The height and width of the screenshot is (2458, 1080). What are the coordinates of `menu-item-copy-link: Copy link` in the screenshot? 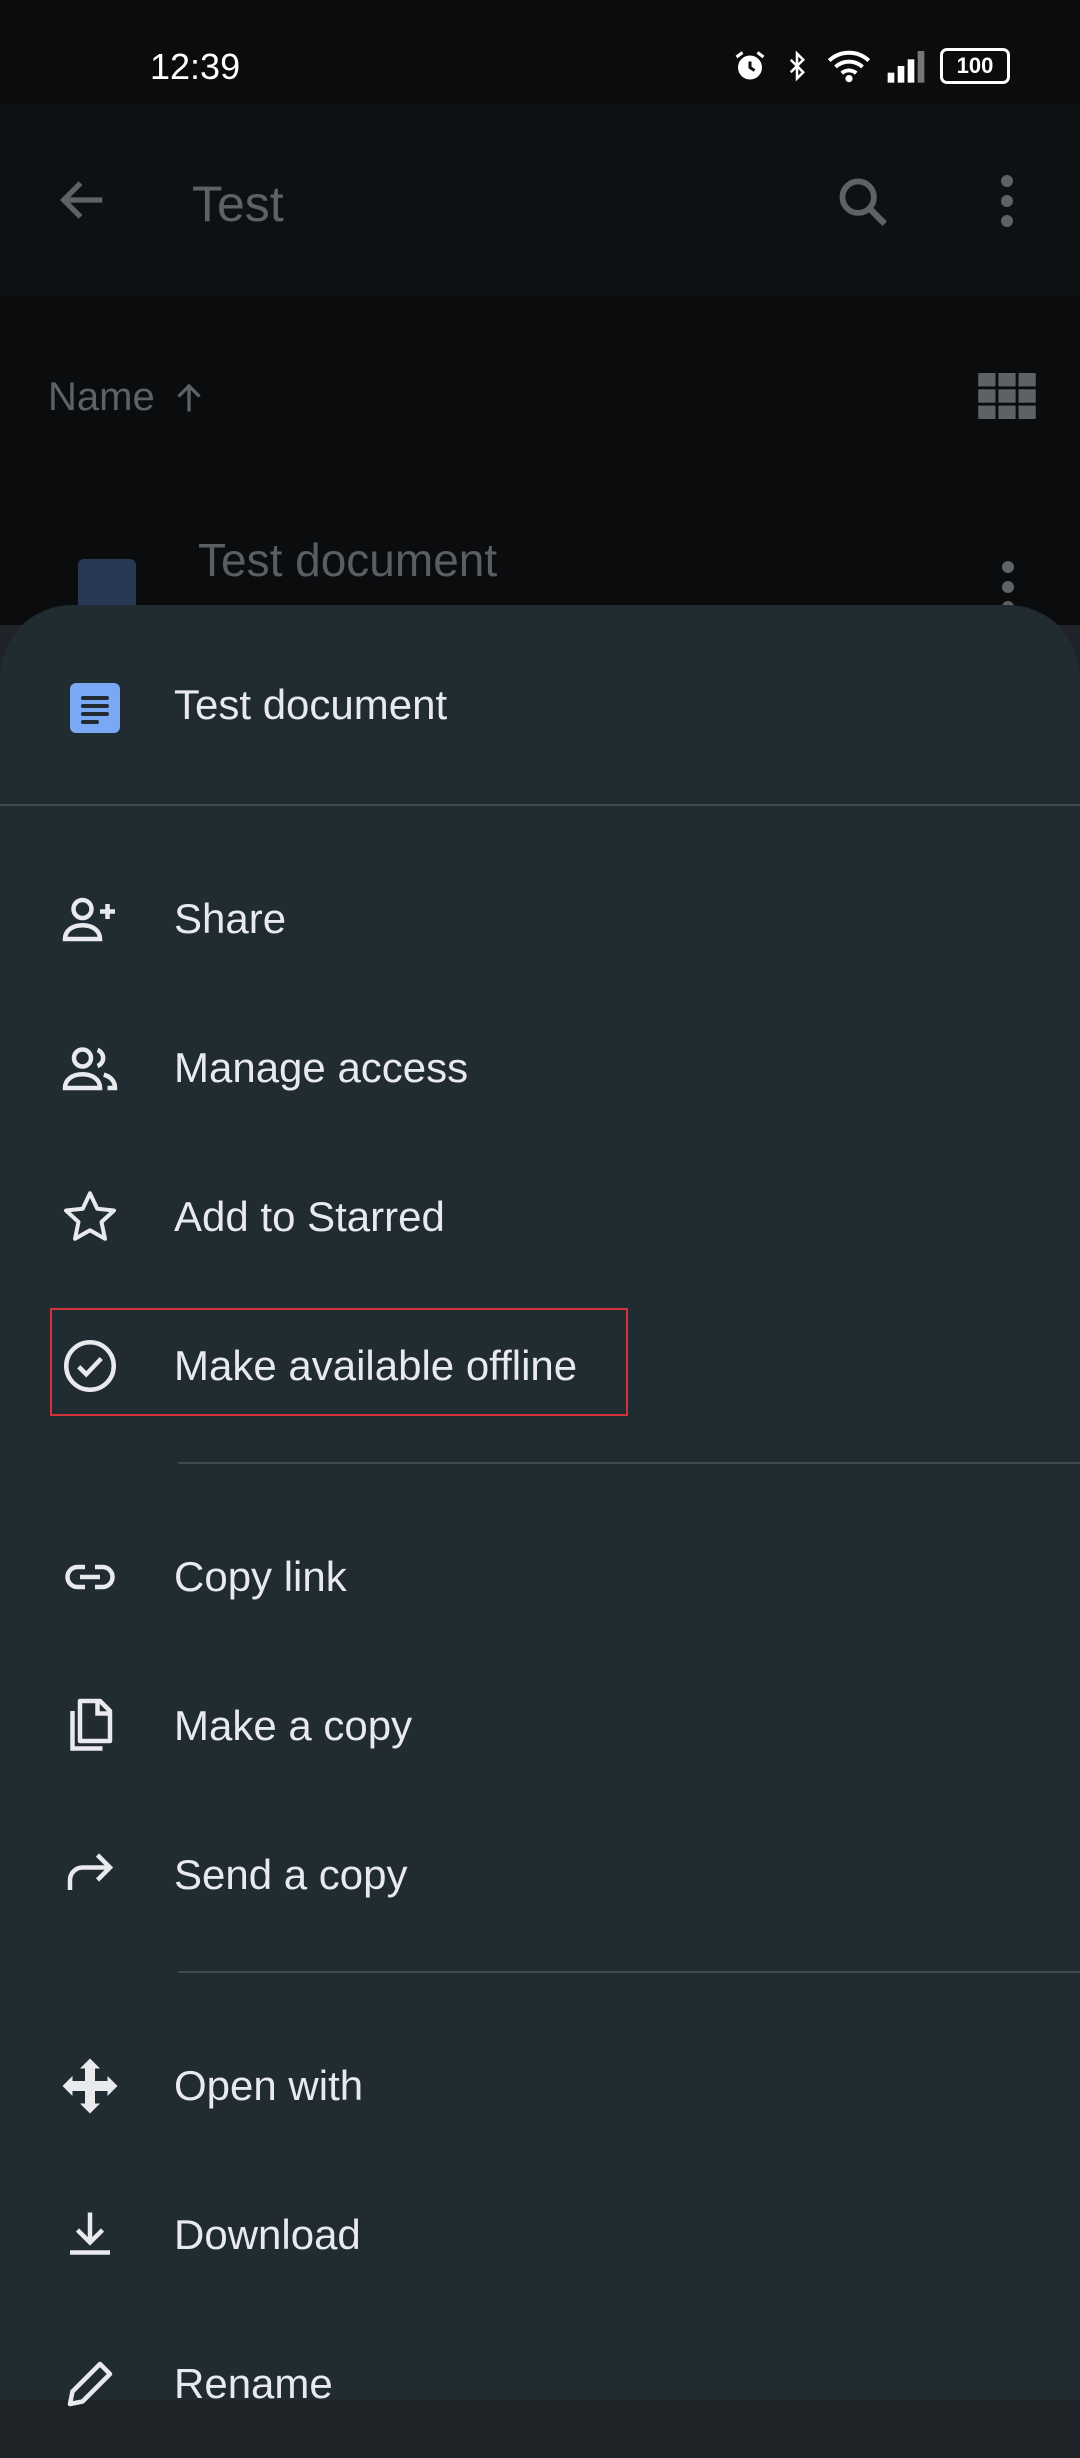 It's located at (540, 1577).